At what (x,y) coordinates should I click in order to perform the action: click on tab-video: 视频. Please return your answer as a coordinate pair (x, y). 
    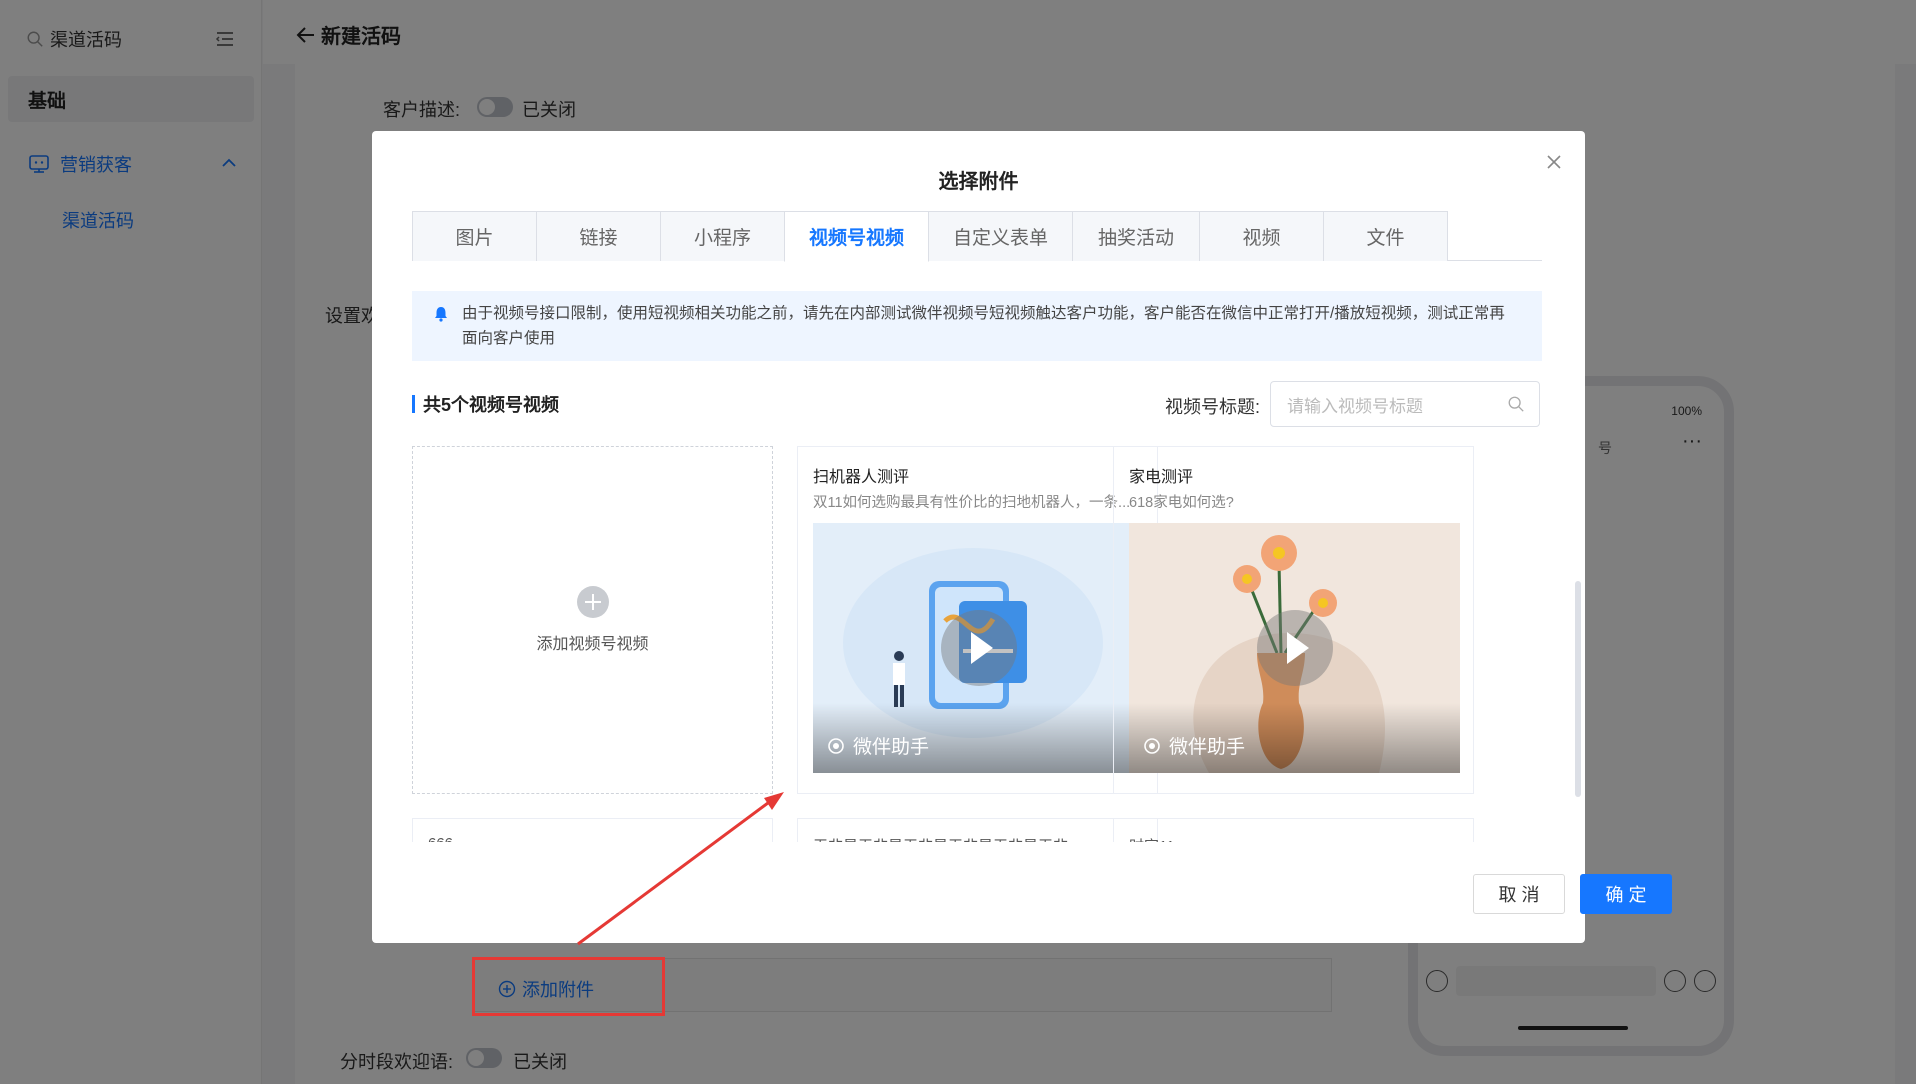
    Looking at the image, I should click on (1261, 236).